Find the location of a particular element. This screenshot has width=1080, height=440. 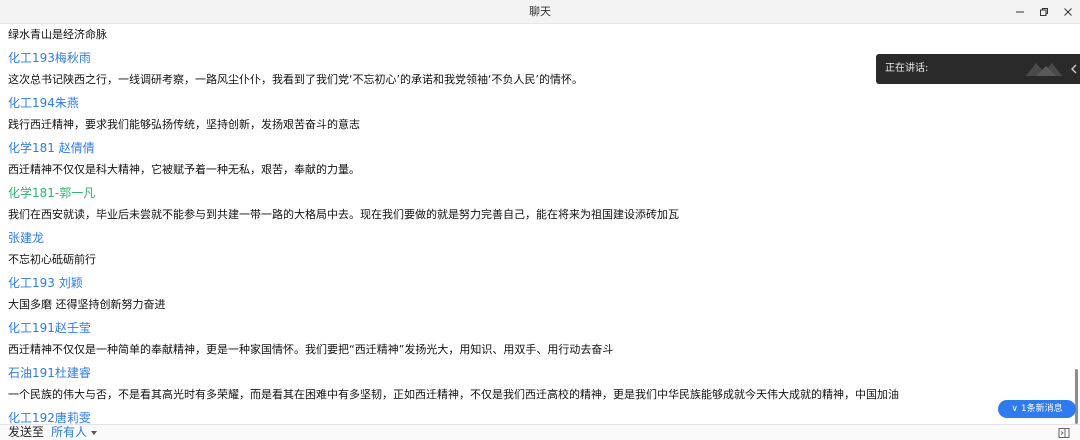

message-sender: 化学181-郭一凡 is located at coordinates (538, 193).